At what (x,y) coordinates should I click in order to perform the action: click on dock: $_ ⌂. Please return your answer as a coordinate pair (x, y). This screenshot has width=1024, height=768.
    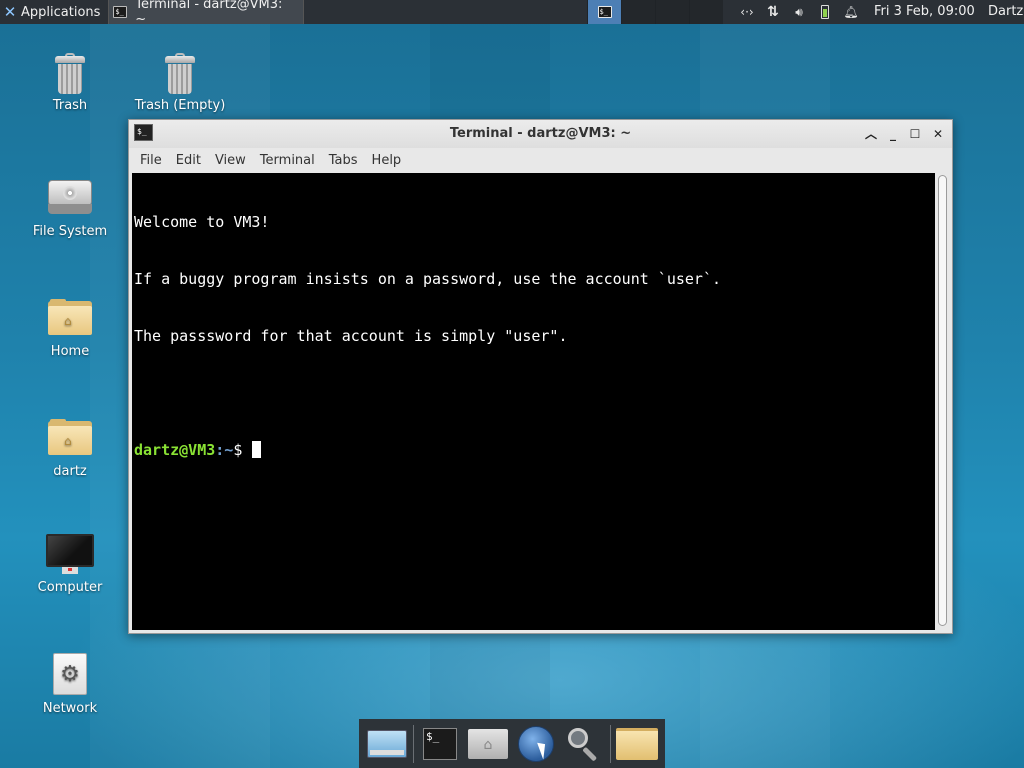
    Looking at the image, I should click on (512, 743).